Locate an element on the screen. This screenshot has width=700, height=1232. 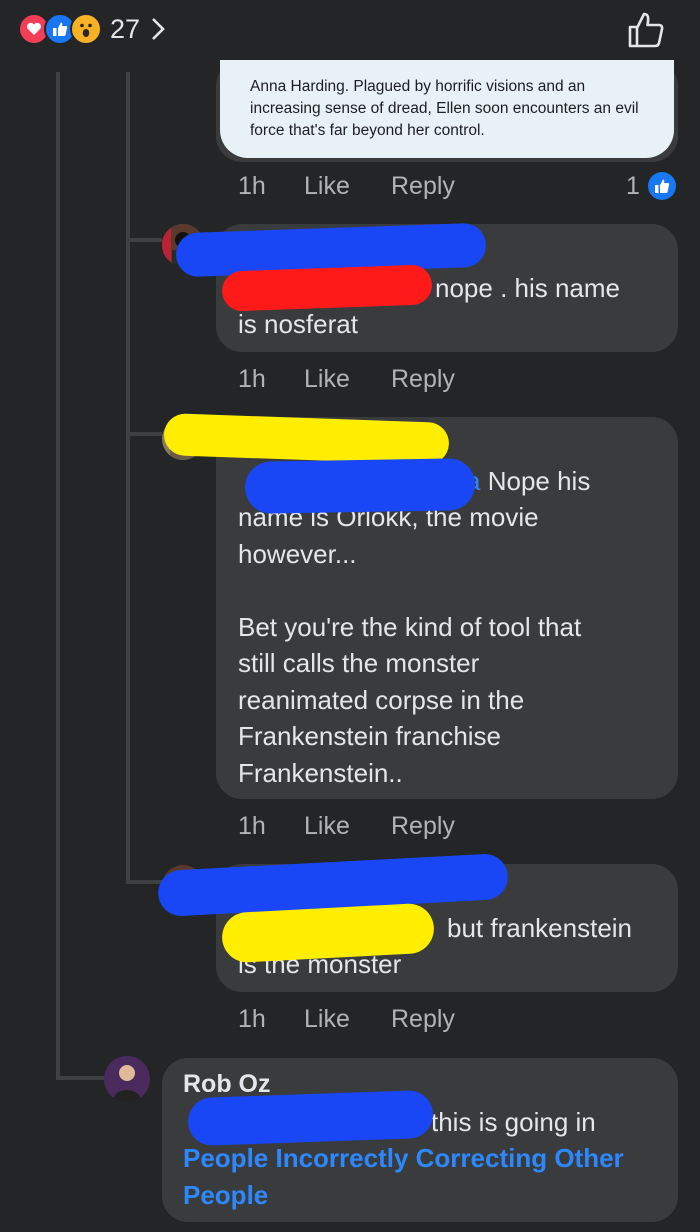
avatar is located at coordinates (127, 1079).